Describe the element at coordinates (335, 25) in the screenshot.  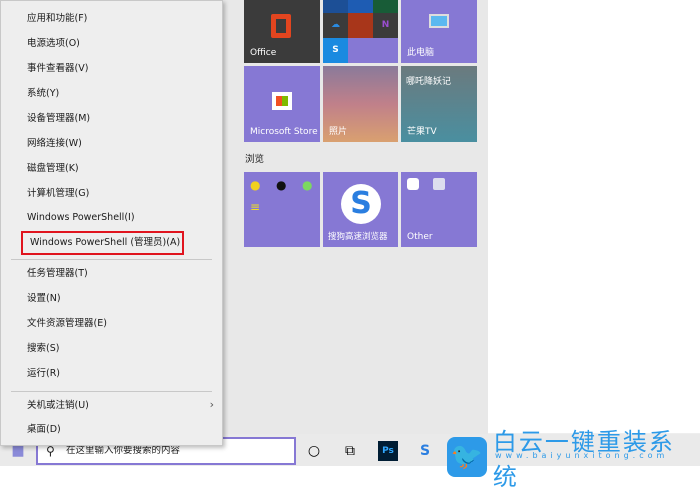
I see `onedrive-icon: ☁` at that location.